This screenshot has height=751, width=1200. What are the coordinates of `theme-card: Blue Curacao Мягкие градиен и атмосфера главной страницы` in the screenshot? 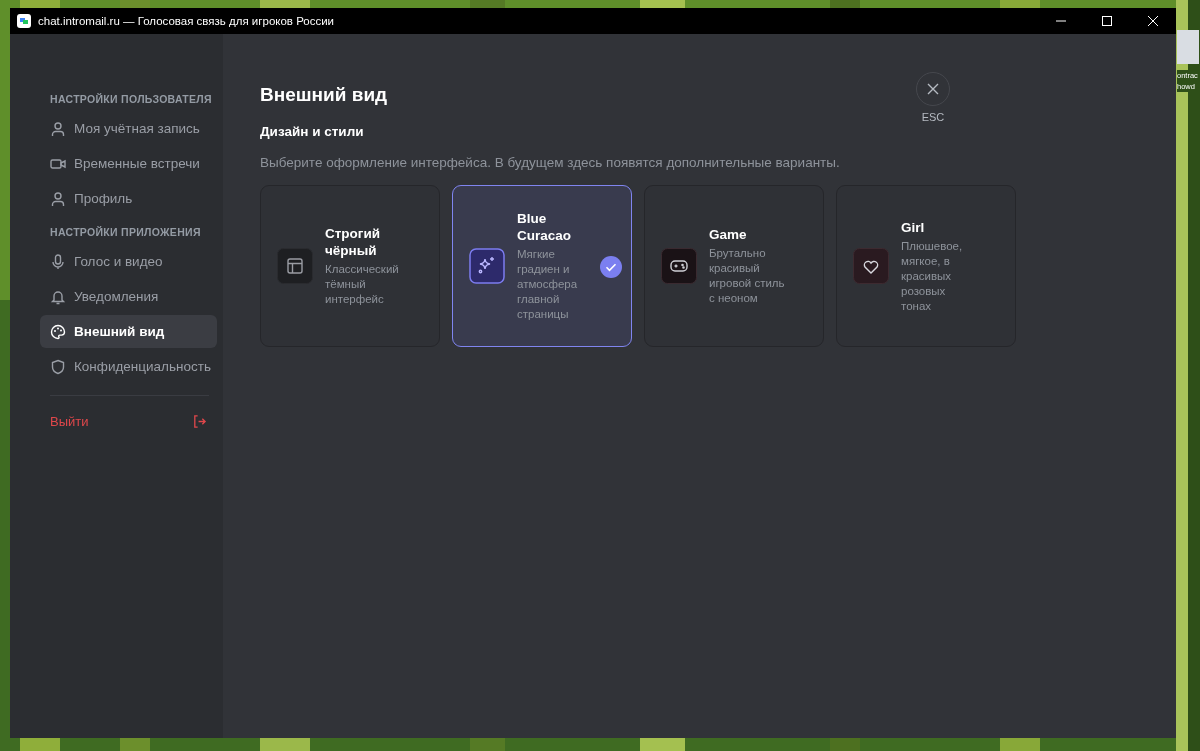 It's located at (542, 266).